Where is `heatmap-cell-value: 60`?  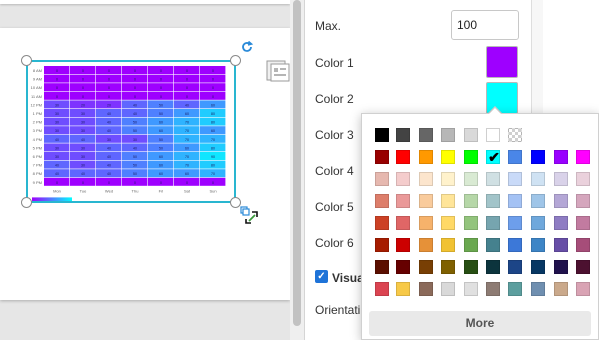
heatmap-cell-value: 60 is located at coordinates (161, 174).